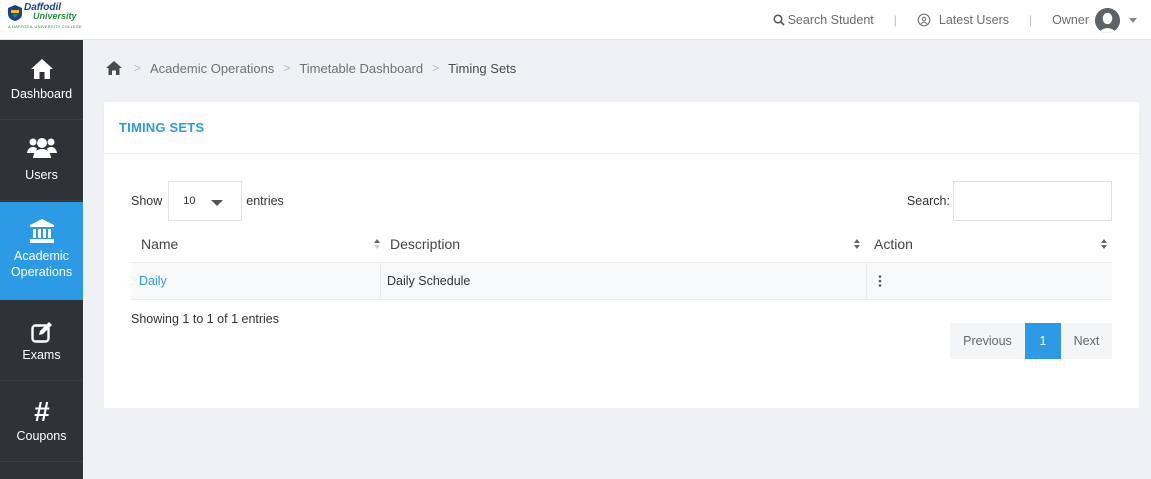 The image size is (1151, 479). I want to click on column-header-name: Name, so click(159, 244).